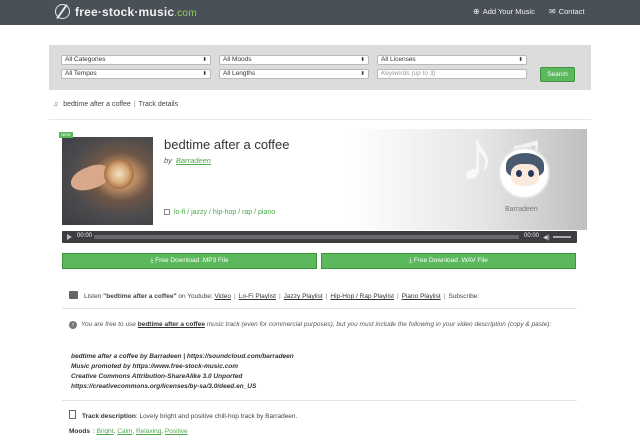  I want to click on track-author: by Barradeen, so click(187, 160).